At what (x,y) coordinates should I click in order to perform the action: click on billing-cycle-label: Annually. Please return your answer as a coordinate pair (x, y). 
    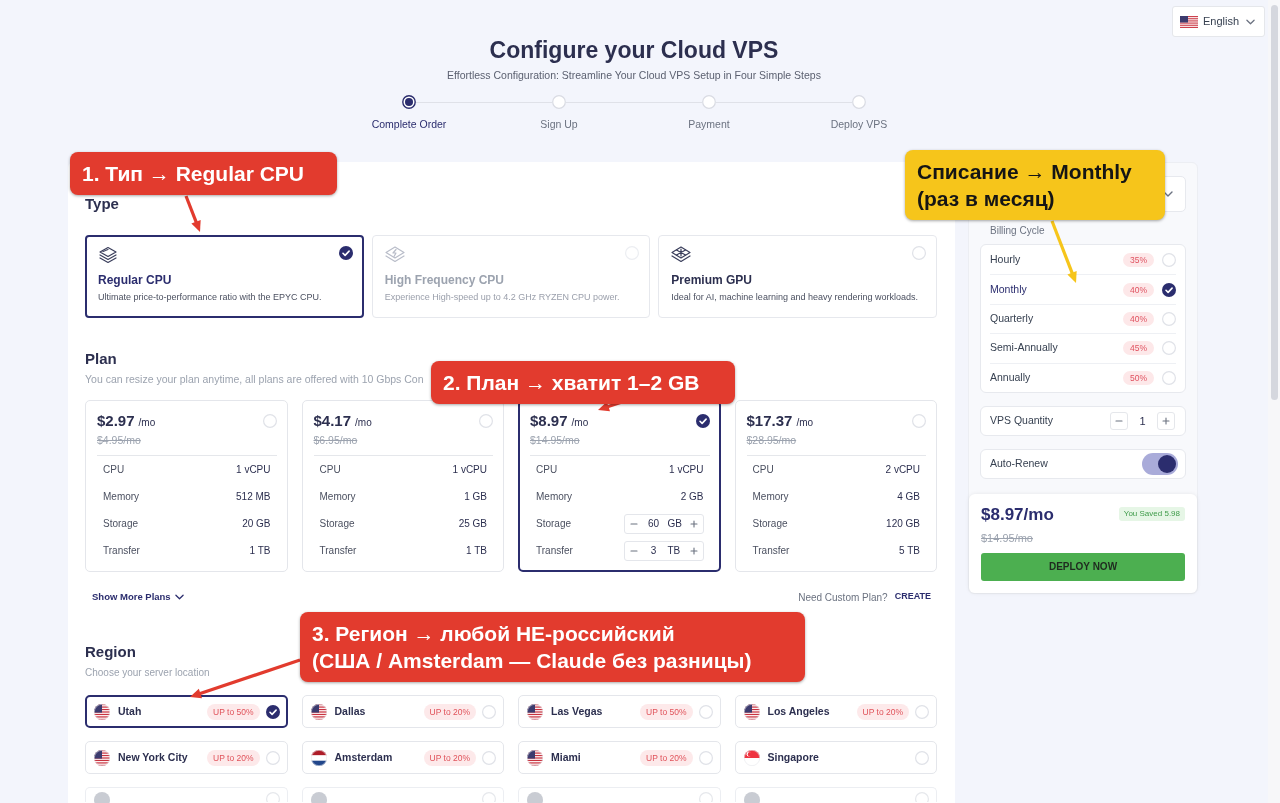
    Looking at the image, I should click on (1010, 377).